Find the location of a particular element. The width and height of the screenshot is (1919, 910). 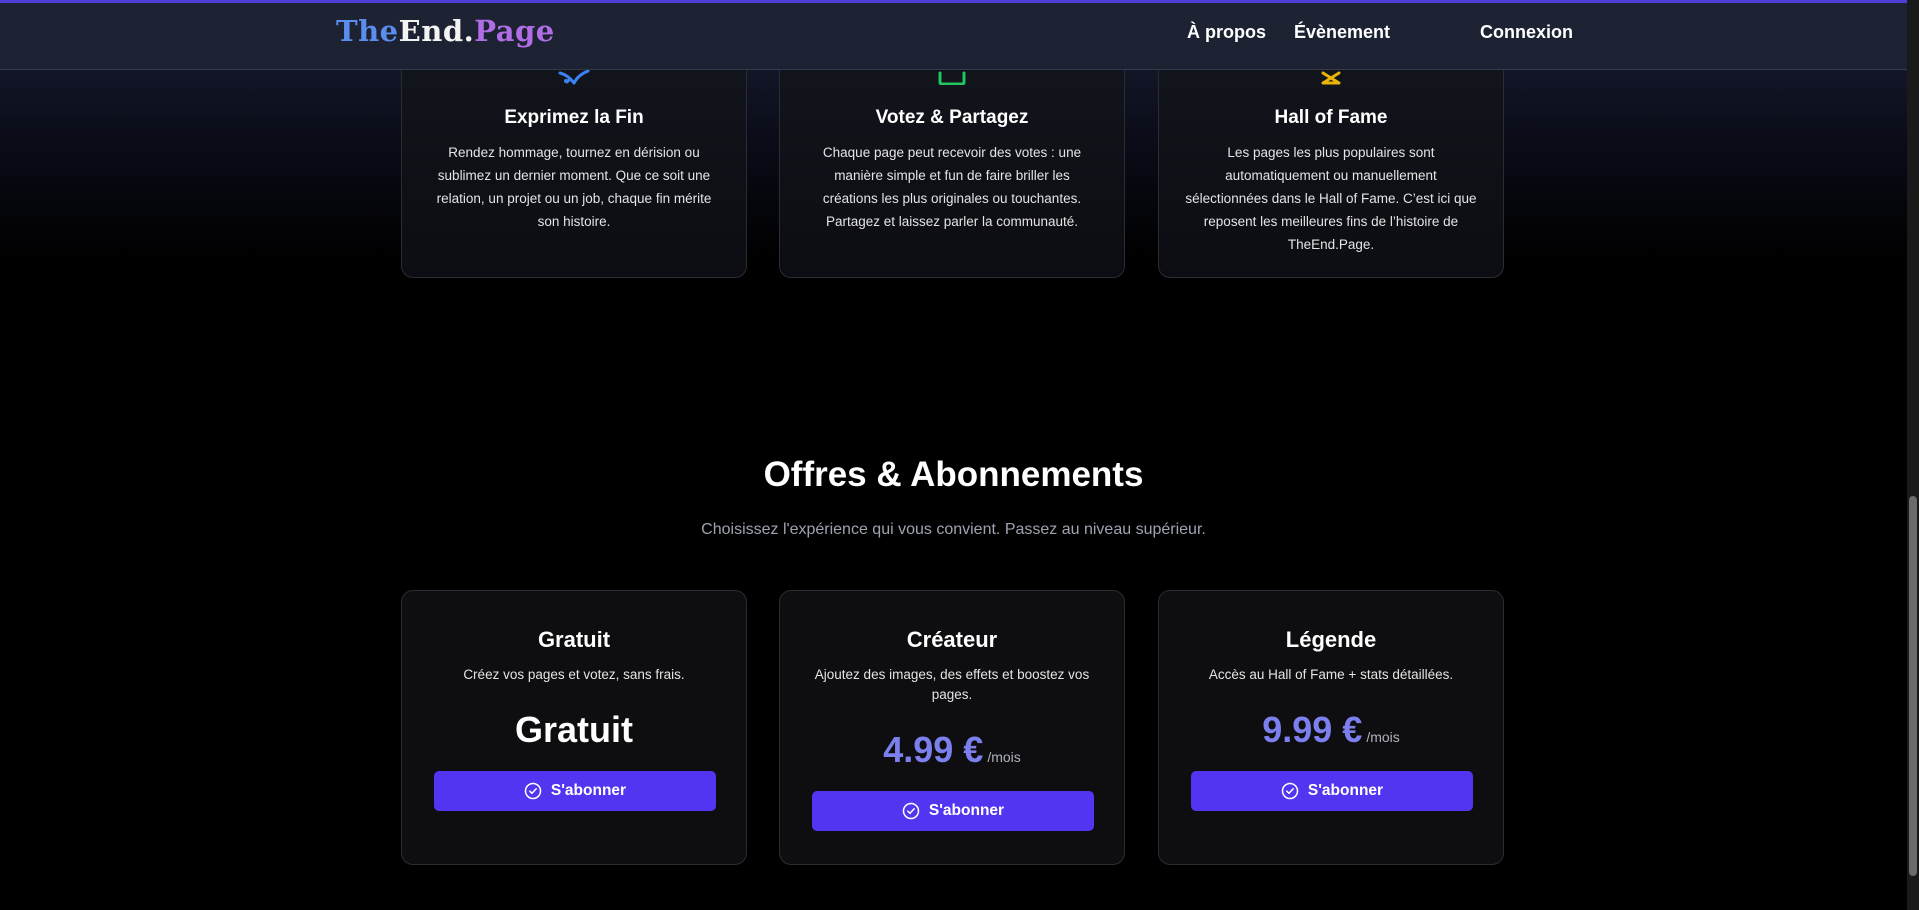

plan-price: 4.99 € is located at coordinates (933, 749).